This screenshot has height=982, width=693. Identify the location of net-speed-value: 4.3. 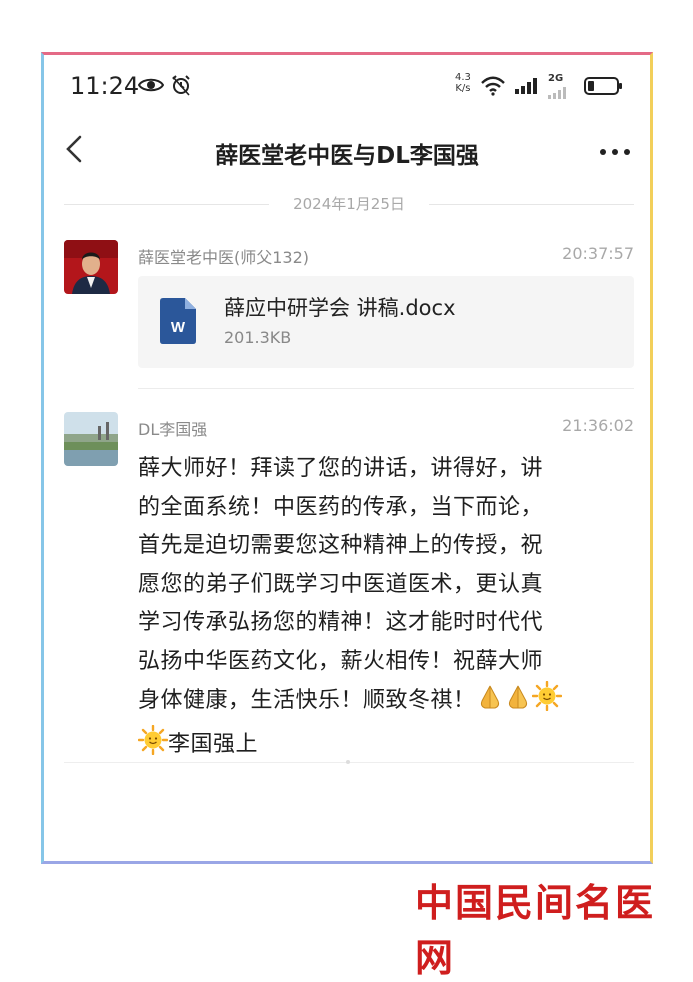
(463, 77).